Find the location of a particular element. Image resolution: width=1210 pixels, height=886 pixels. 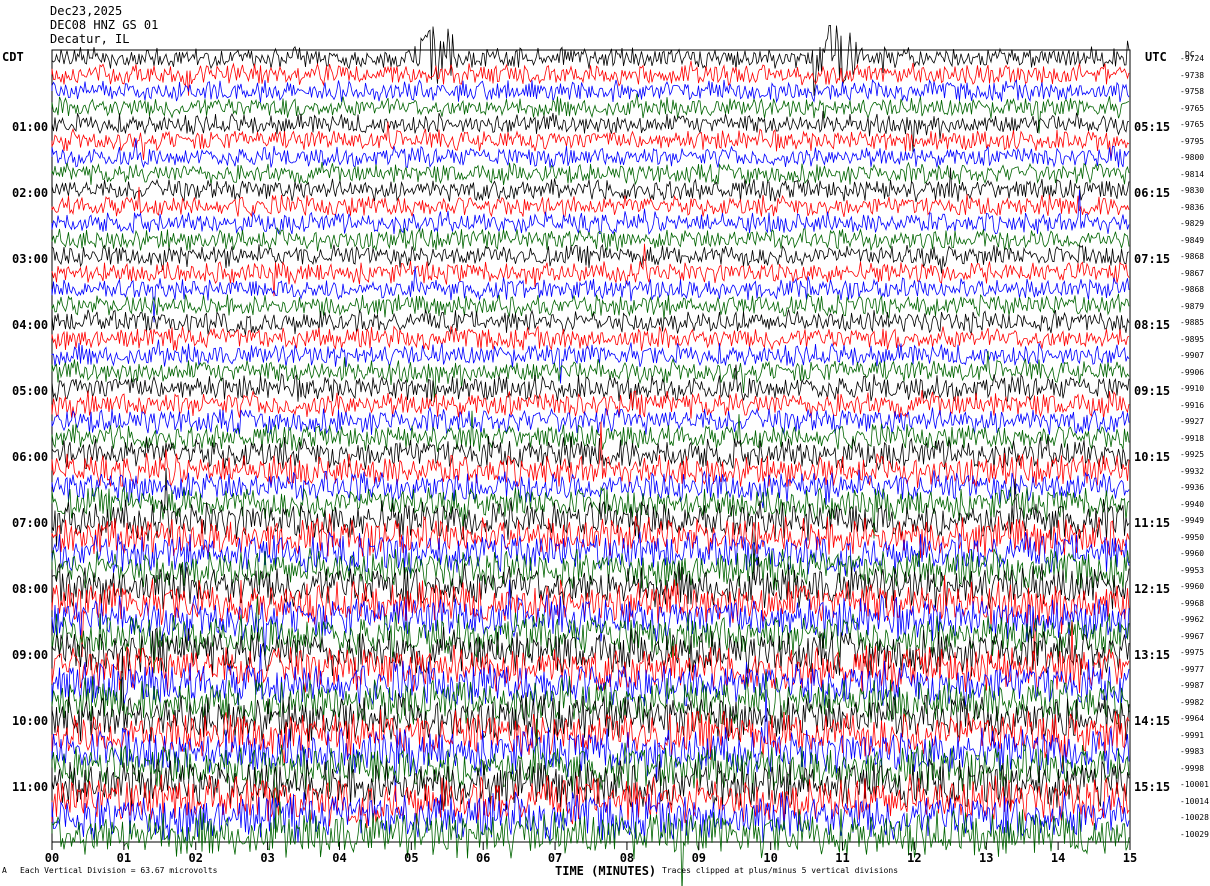

dc-offset-label: -9977 is located at coordinates (1192, 669).